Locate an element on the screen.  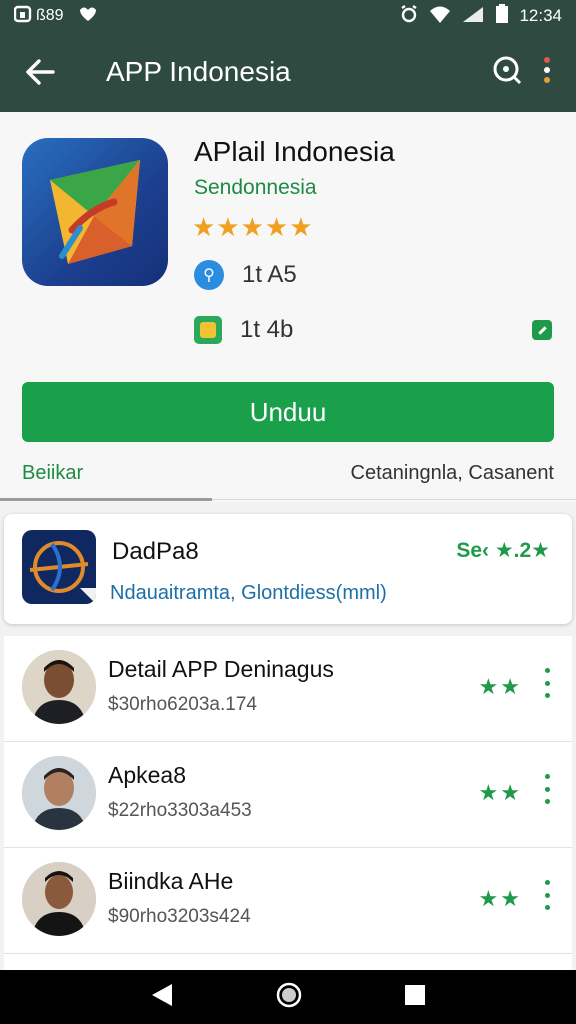
list-item-subtitle: $22rho3303a453 is located at coordinates (180, 810).